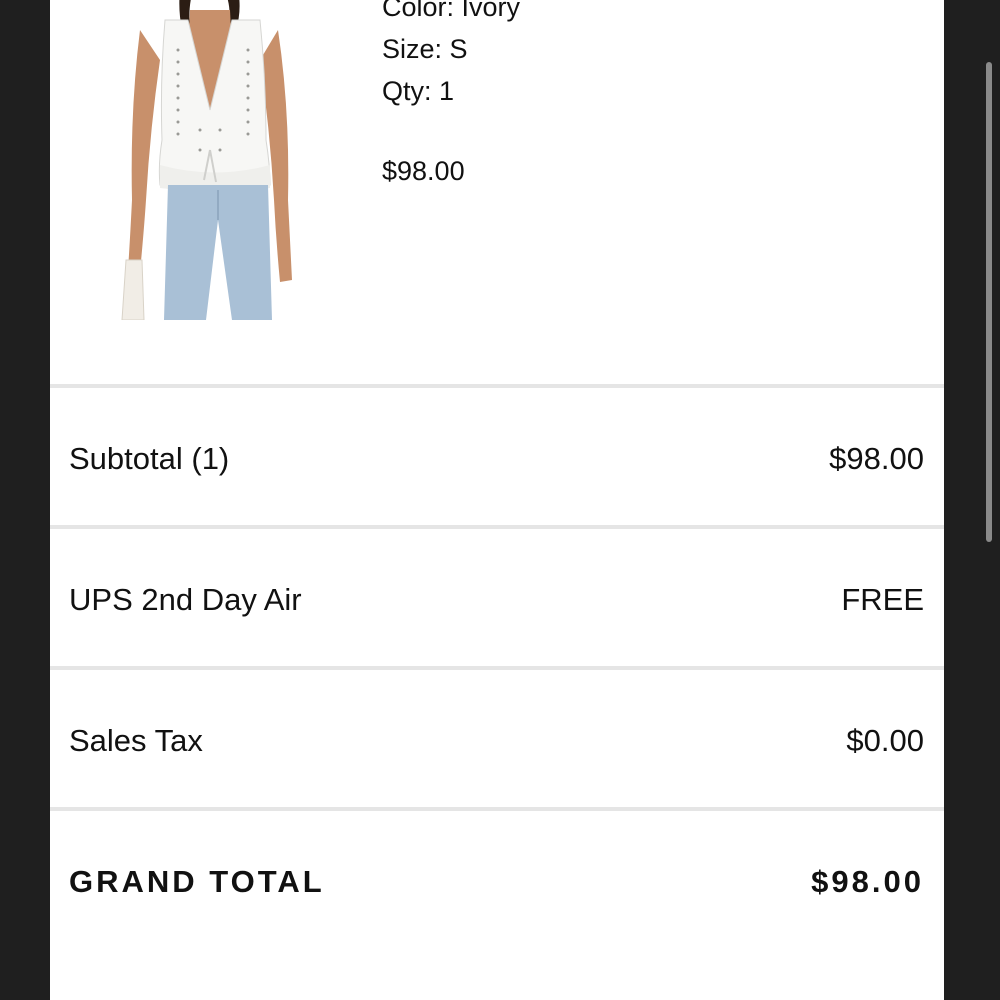 The width and height of the screenshot is (1000, 1000). I want to click on product-price: $98.00, so click(423, 171).